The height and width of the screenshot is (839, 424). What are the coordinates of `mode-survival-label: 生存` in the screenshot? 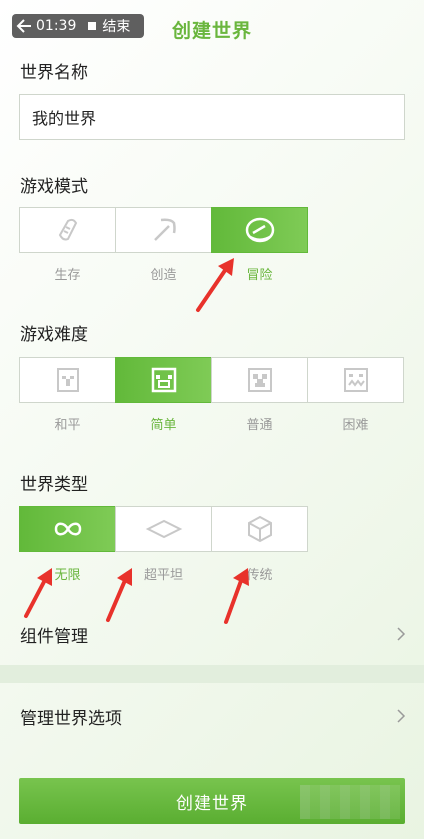 It's located at (67, 275).